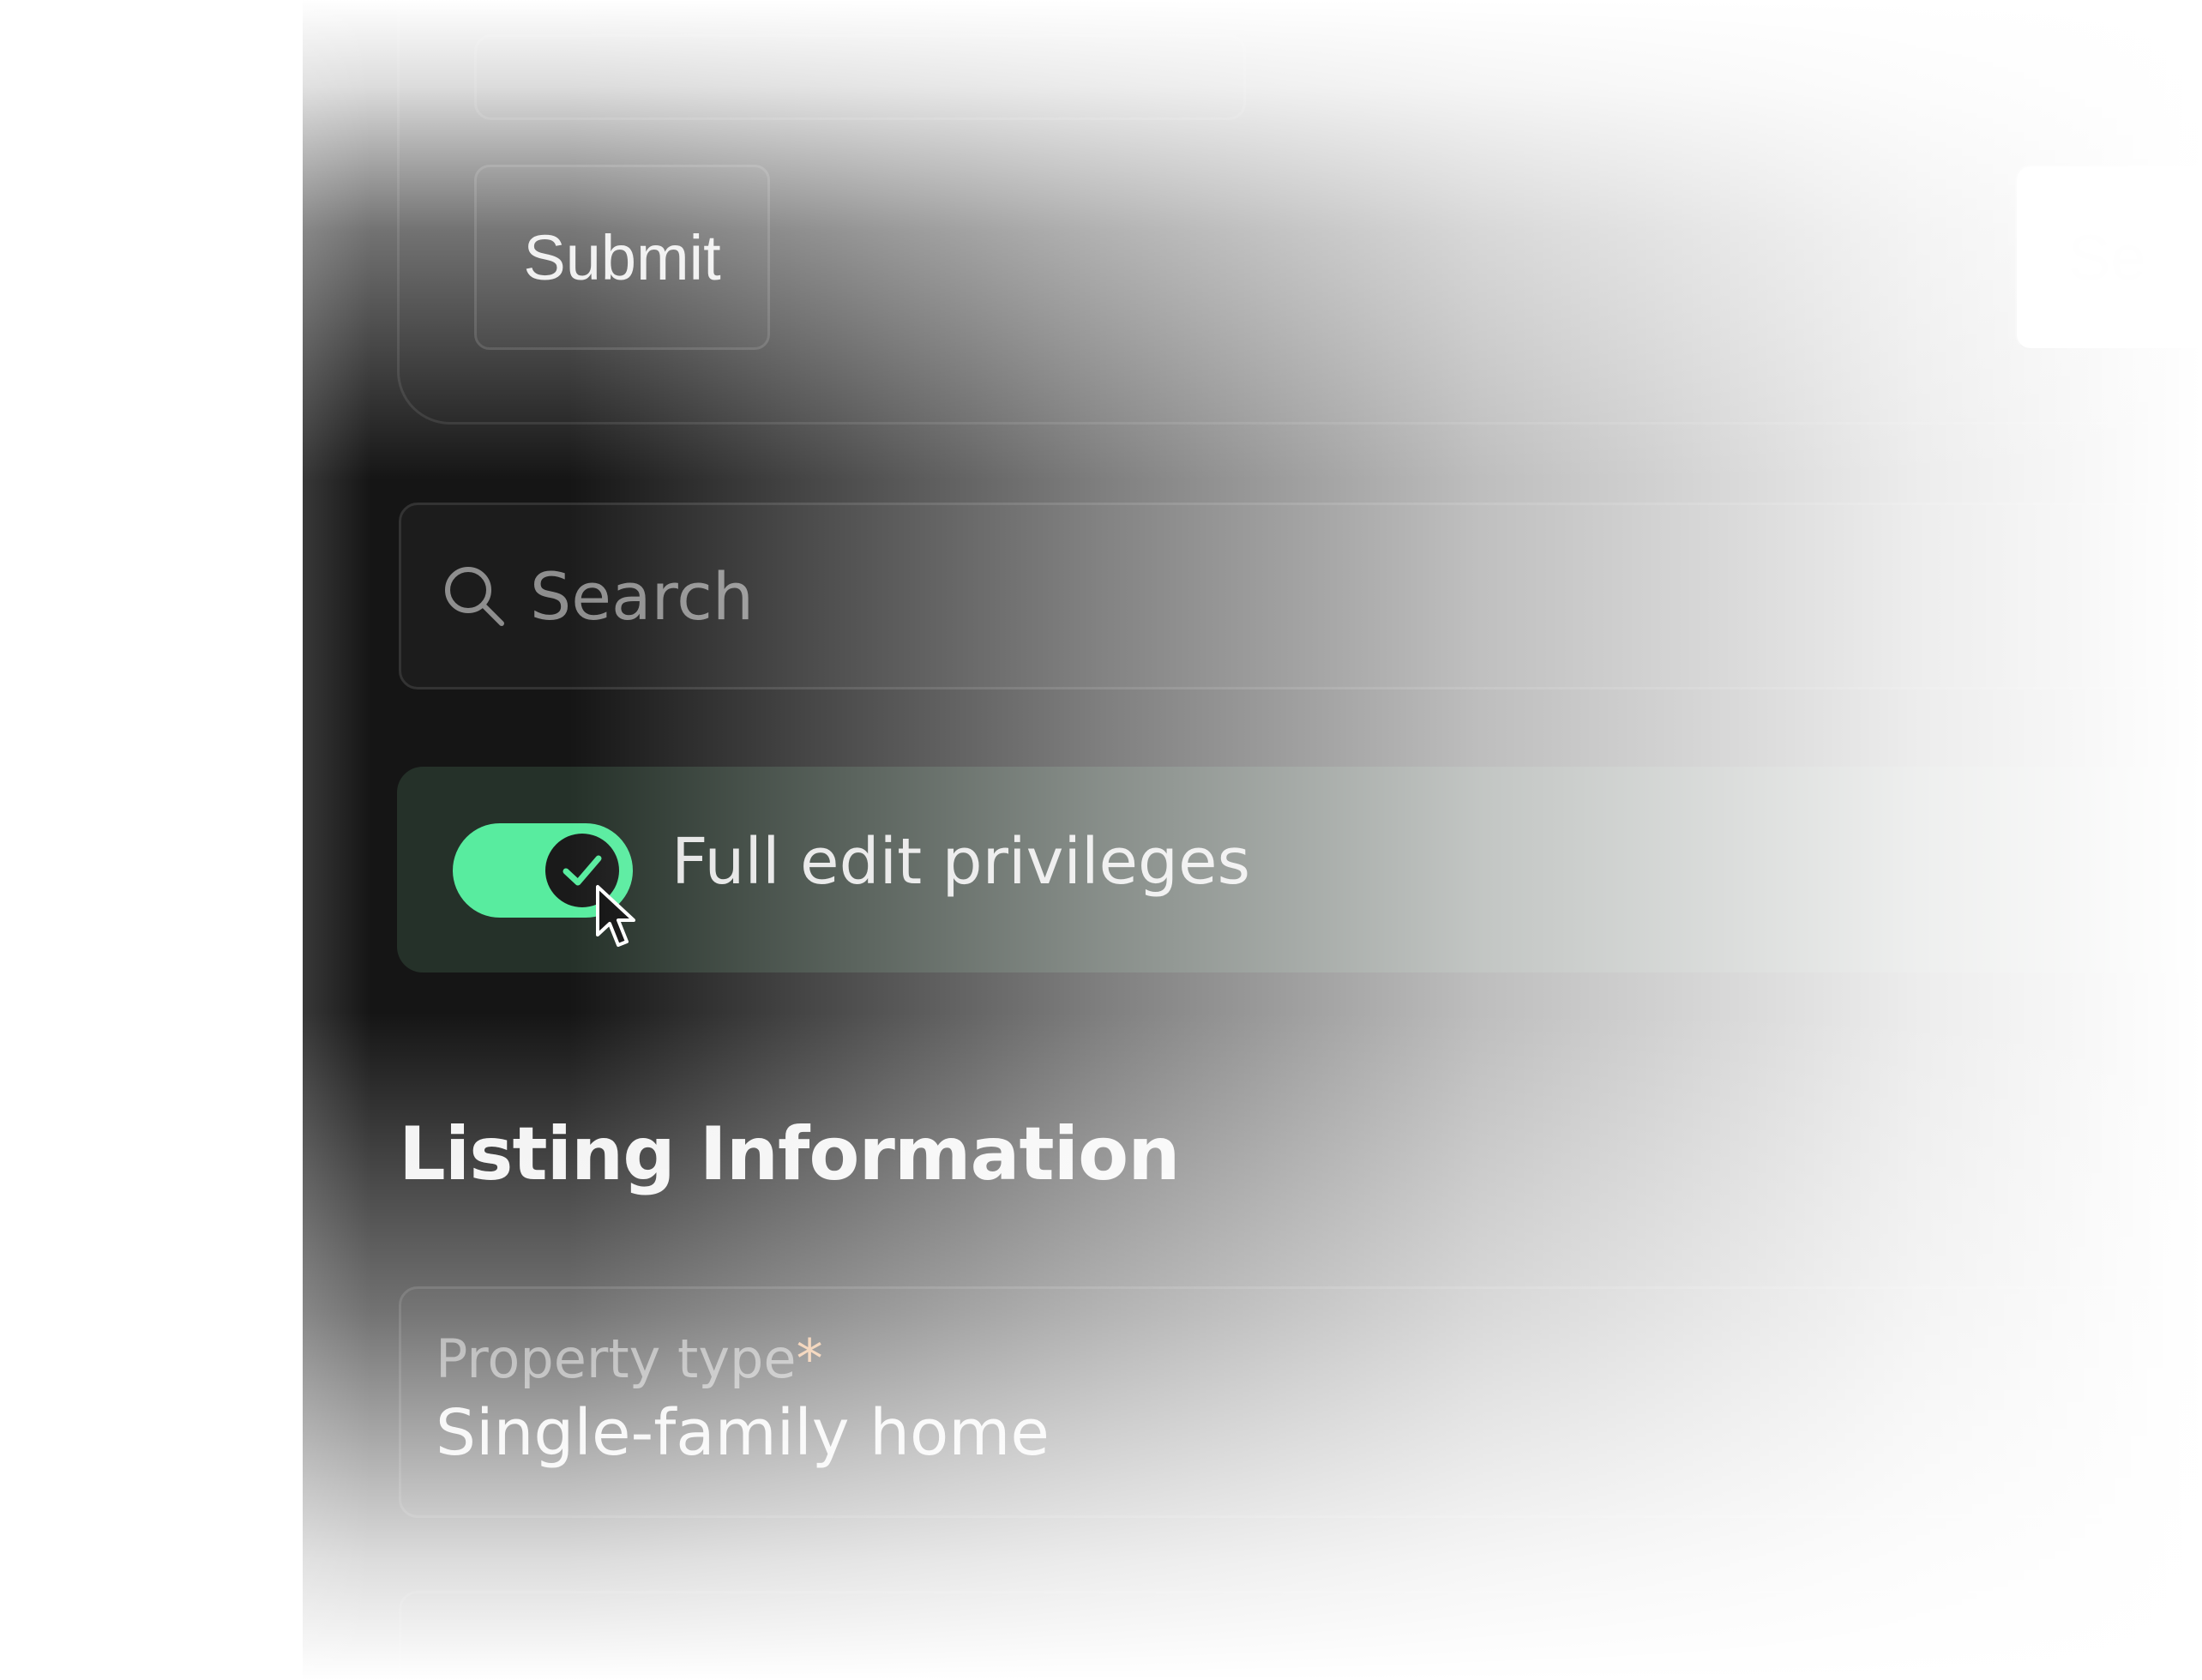 The width and height of the screenshot is (2202, 1680). What do you see at coordinates (337, 840) in the screenshot?
I see `fade-overlay-left` at bounding box center [337, 840].